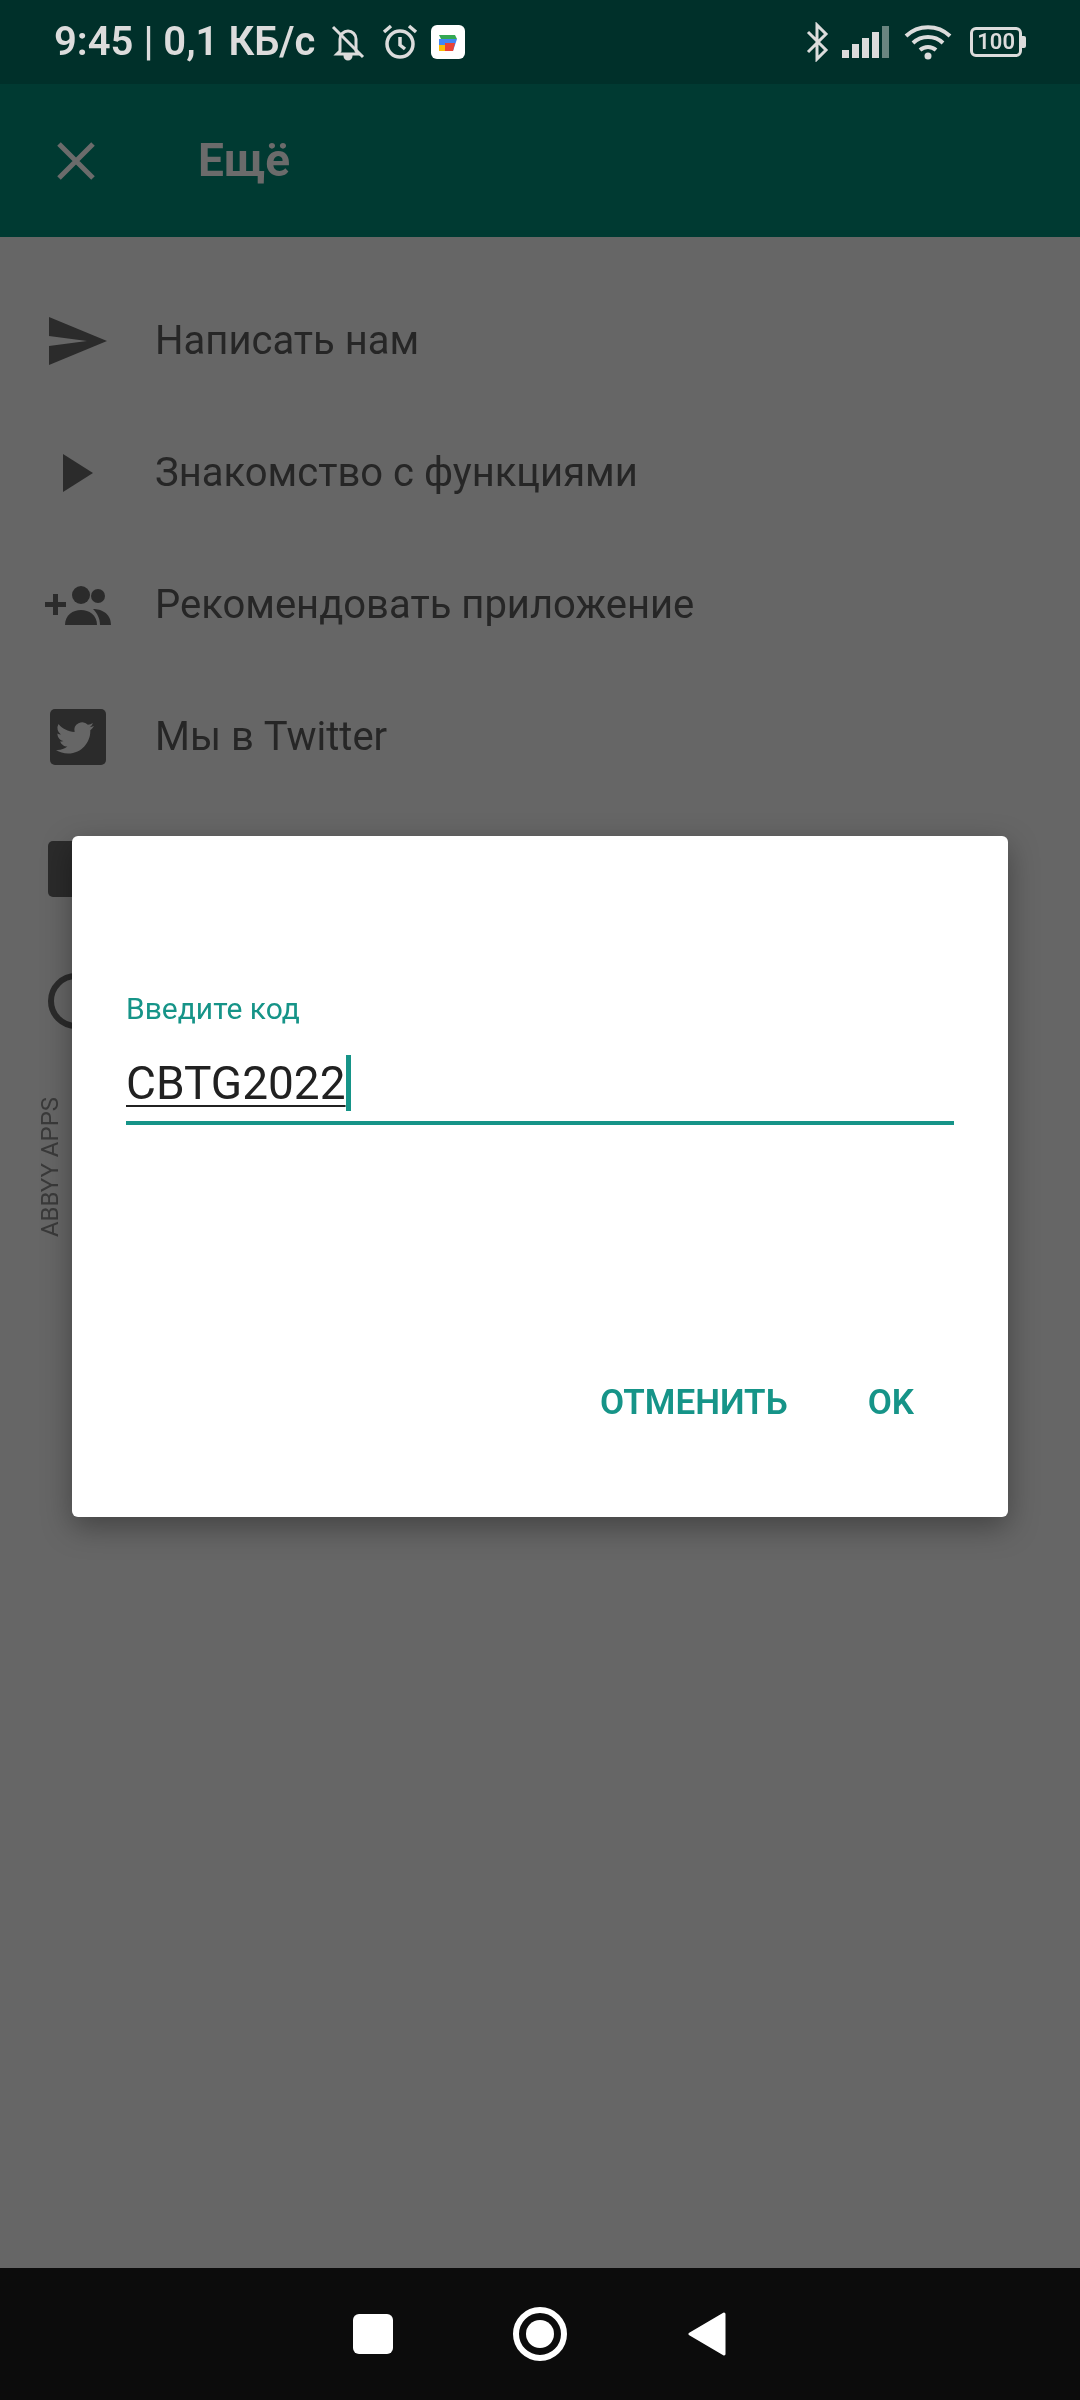 Image resolution: width=1080 pixels, height=2400 pixels. I want to click on menu-item: Мы в Twitter, so click(540, 737).